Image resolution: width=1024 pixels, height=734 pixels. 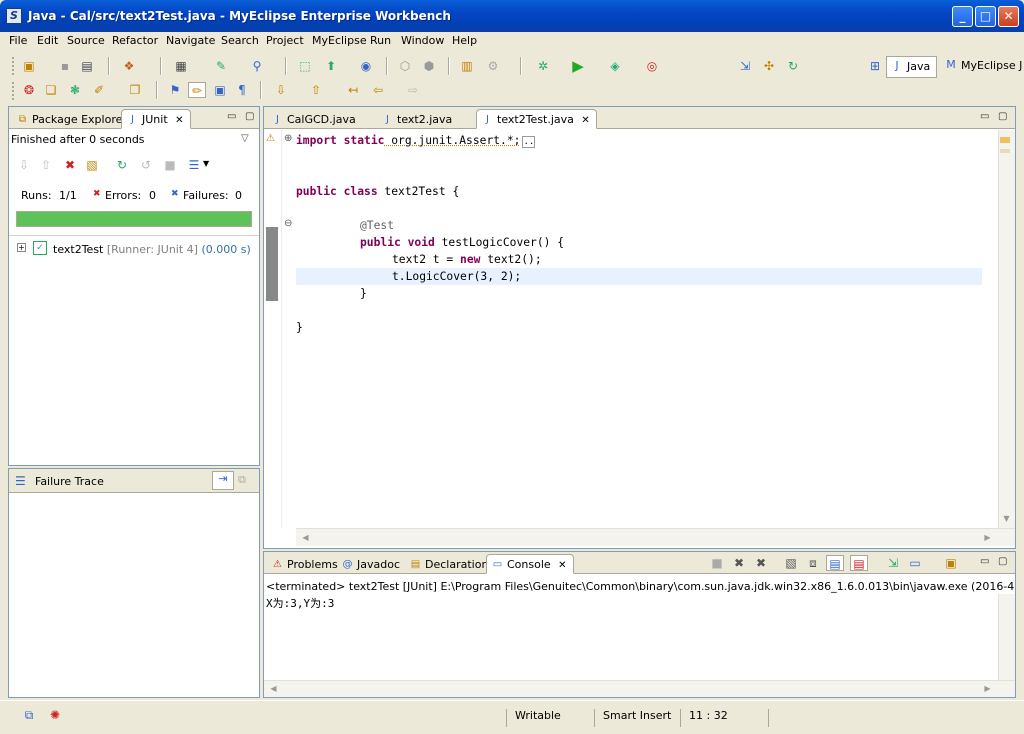 I want to click on open-project-icon: ❂, so click(x=29, y=90).